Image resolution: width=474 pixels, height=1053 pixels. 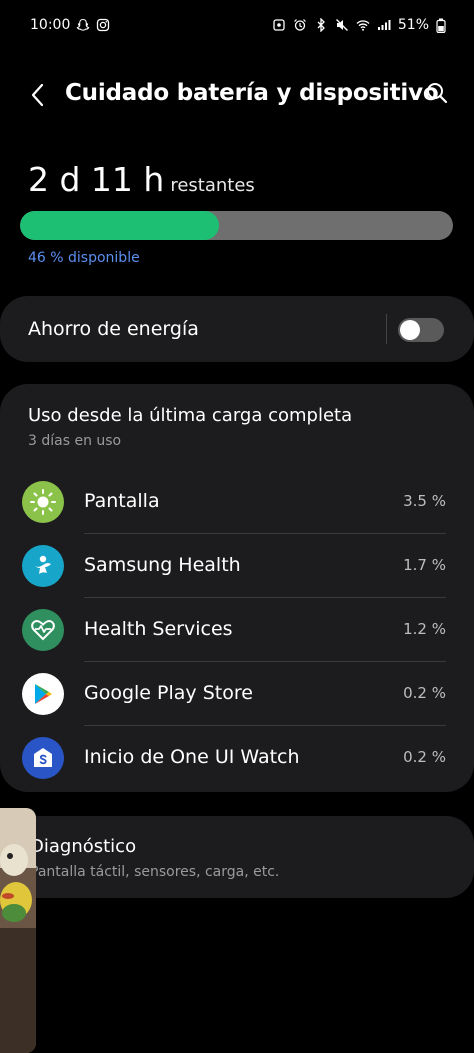 I want to click on app-usage-row: Inicio de One UI Watch 0.2 %, so click(x=237, y=758).